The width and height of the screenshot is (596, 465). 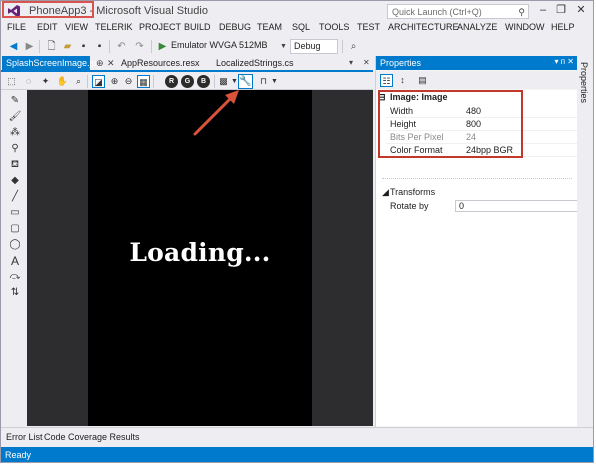 What do you see at coordinates (111, 63) in the screenshot?
I see `close-tab-icon: ✕` at bounding box center [111, 63].